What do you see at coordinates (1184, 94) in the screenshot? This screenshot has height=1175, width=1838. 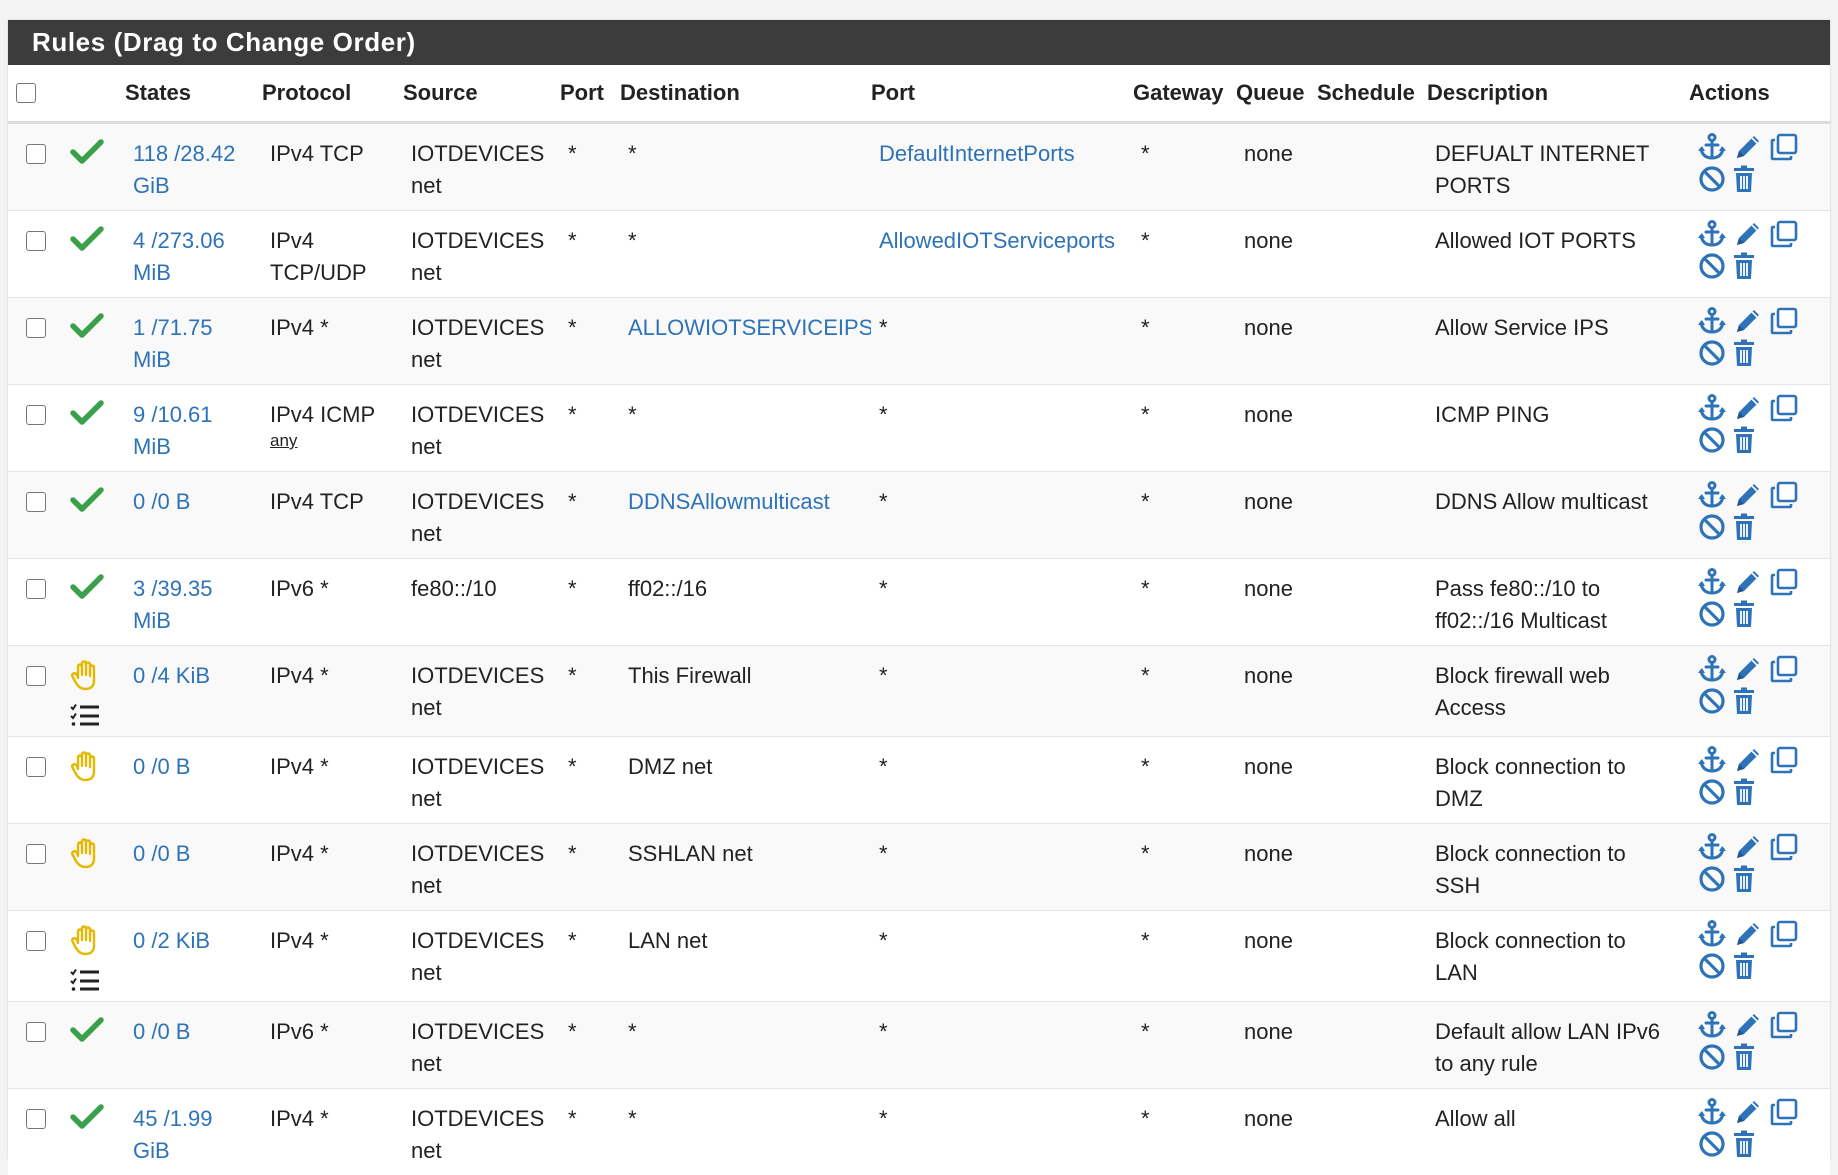 I see `col-gateway: Gateway` at bounding box center [1184, 94].